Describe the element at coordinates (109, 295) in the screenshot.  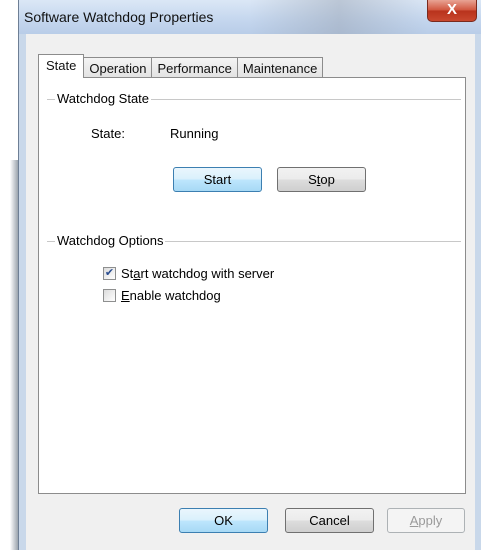
I see `enable-watchdog-checkbox` at that location.